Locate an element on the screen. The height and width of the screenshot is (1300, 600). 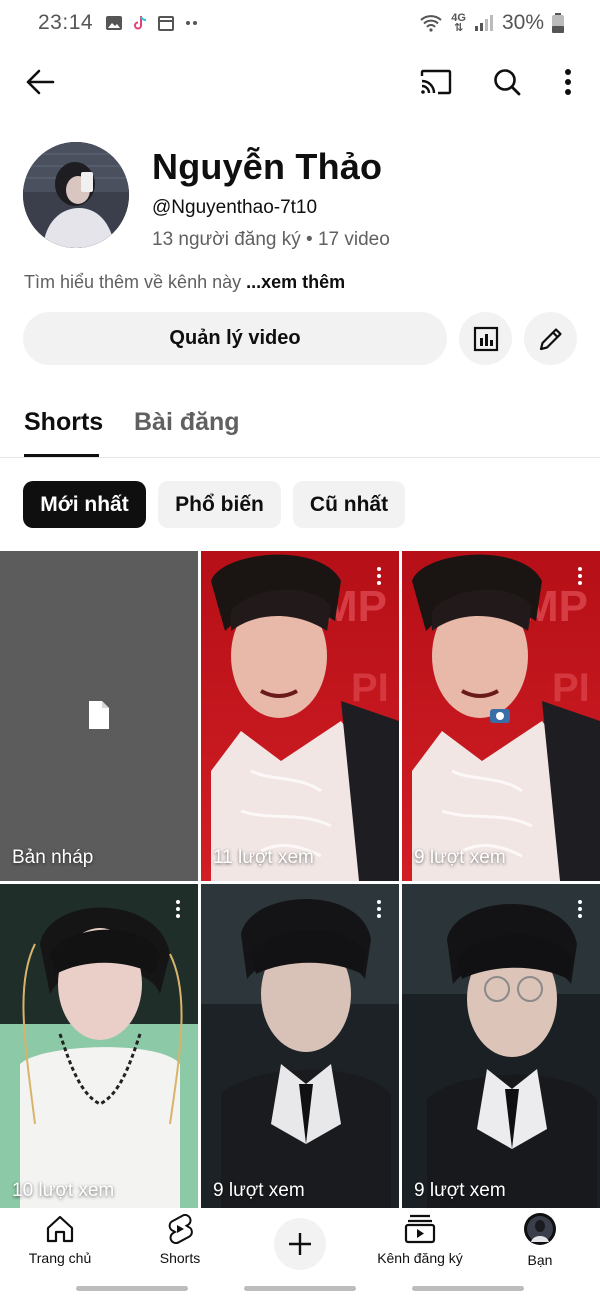
channel-name: Nguyễn Thảo is located at coordinates (267, 166).